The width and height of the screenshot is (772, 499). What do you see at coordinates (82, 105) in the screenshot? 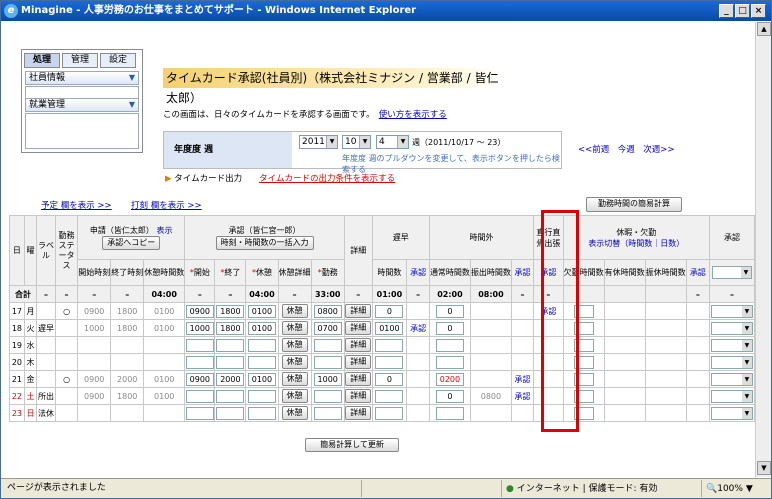
I see `menu-attendance: 就業管理 ▼` at bounding box center [82, 105].